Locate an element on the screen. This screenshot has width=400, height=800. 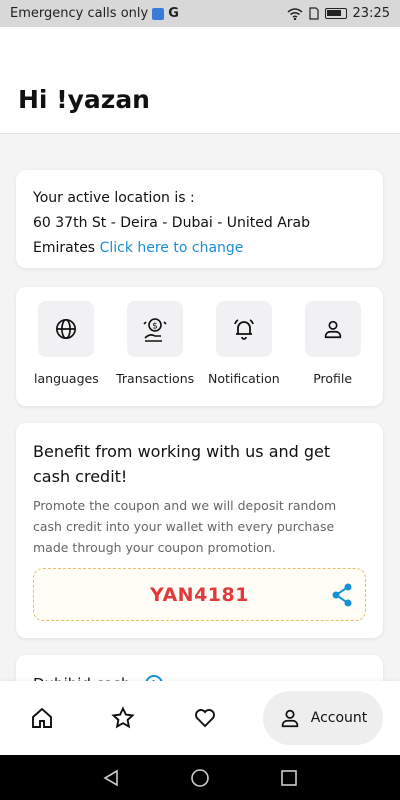
star-icon is located at coordinates (123, 717).